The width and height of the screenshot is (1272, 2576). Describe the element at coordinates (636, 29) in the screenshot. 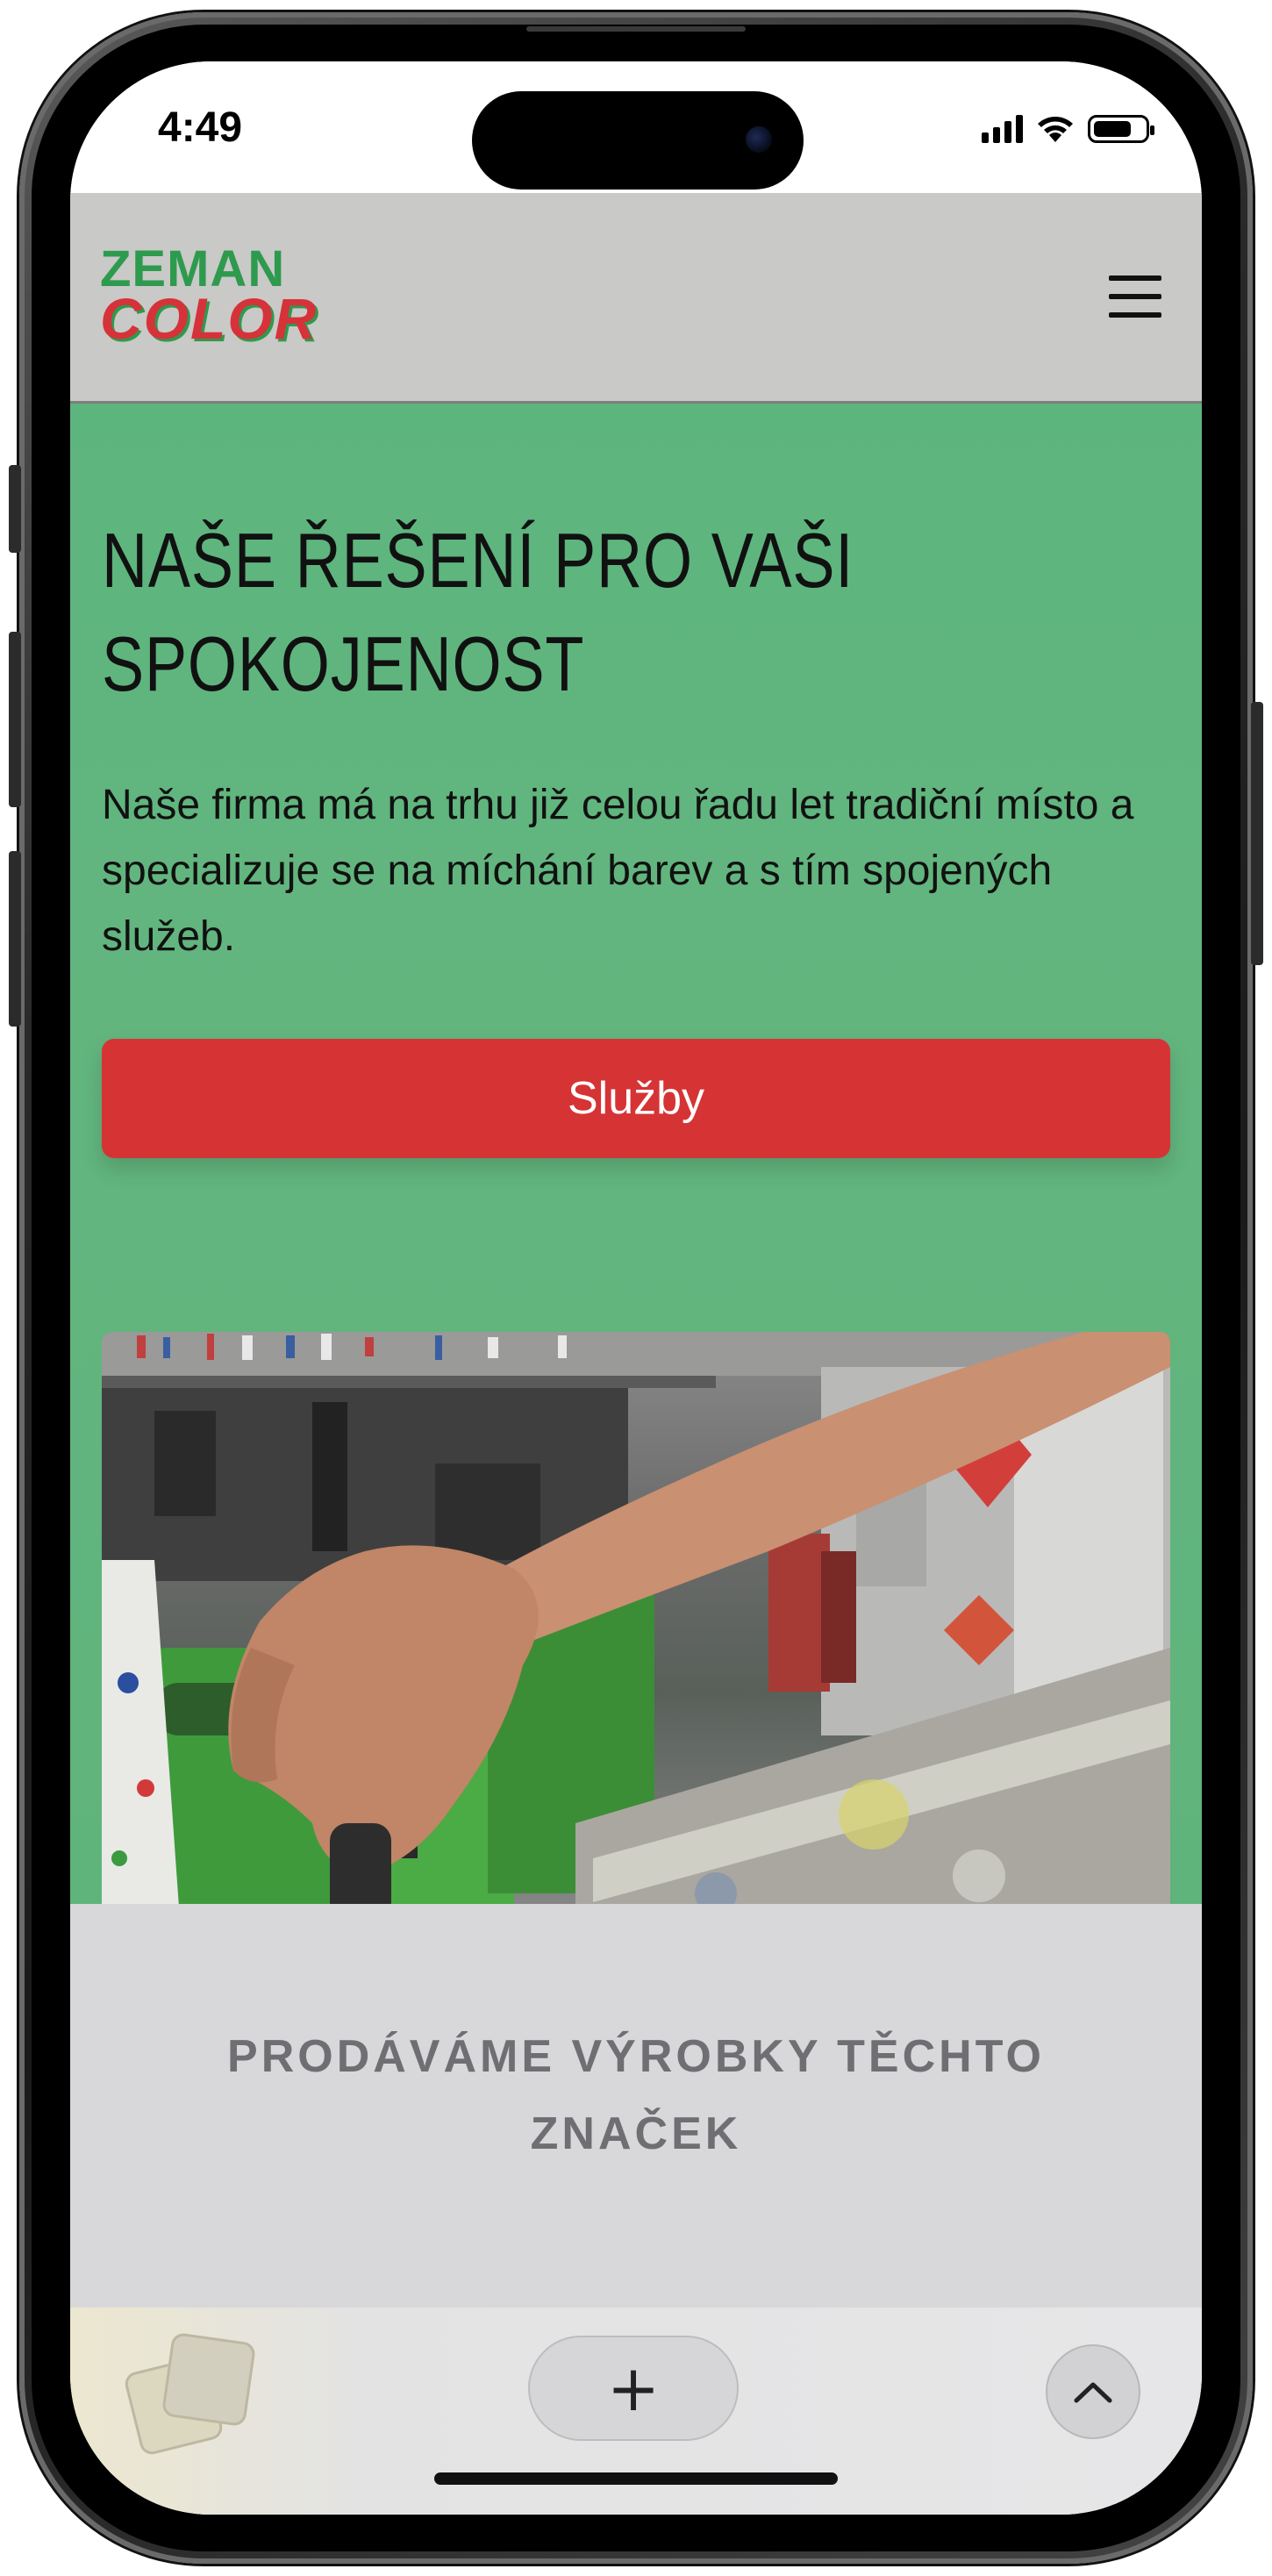

I see `speaker-slit` at that location.